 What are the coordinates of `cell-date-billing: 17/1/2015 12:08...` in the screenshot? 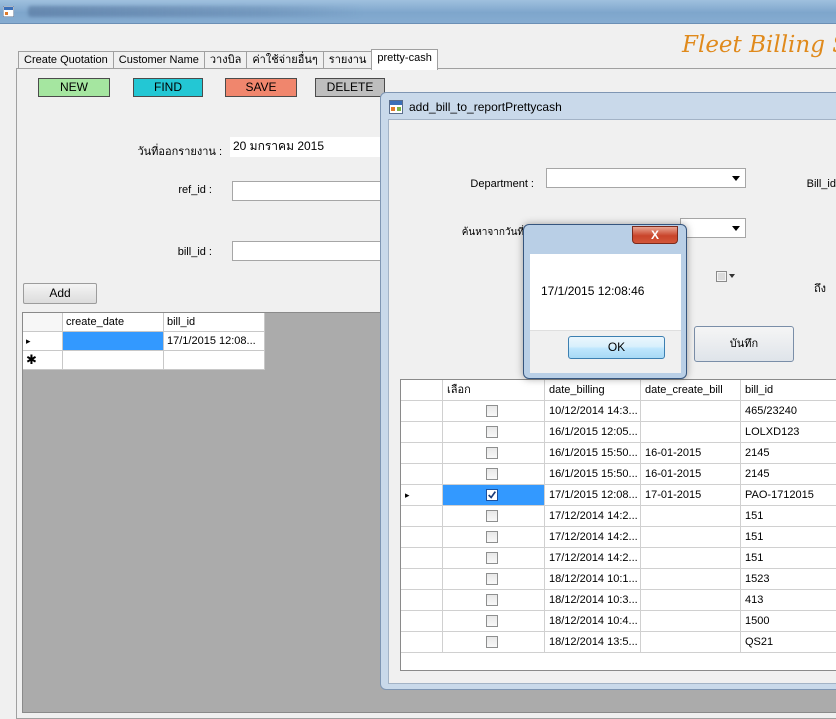 It's located at (593, 495).